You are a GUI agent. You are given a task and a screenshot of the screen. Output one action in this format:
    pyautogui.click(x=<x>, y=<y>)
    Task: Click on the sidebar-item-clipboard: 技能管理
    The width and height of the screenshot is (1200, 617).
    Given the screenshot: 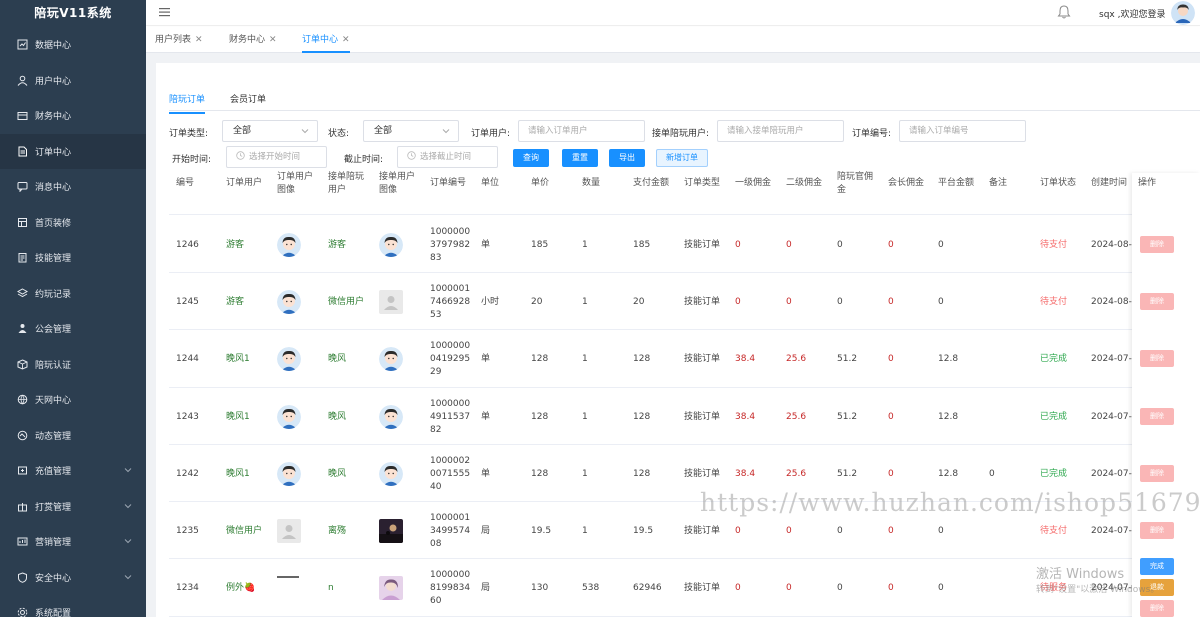 What is the action you would take?
    pyautogui.click(x=73, y=257)
    